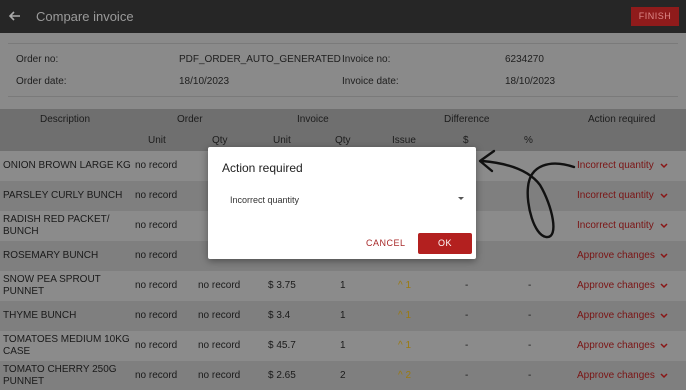 The height and width of the screenshot is (390, 686). I want to click on annotation-arrow-icon, so click(527, 194).